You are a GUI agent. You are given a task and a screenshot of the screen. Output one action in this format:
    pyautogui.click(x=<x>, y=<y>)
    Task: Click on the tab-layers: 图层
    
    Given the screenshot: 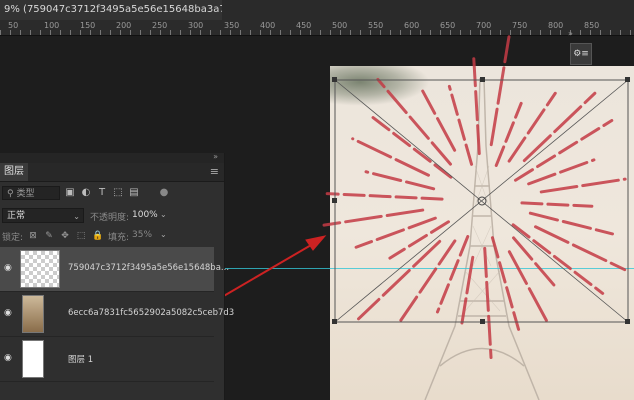 What is the action you would take?
    pyautogui.click(x=14, y=172)
    